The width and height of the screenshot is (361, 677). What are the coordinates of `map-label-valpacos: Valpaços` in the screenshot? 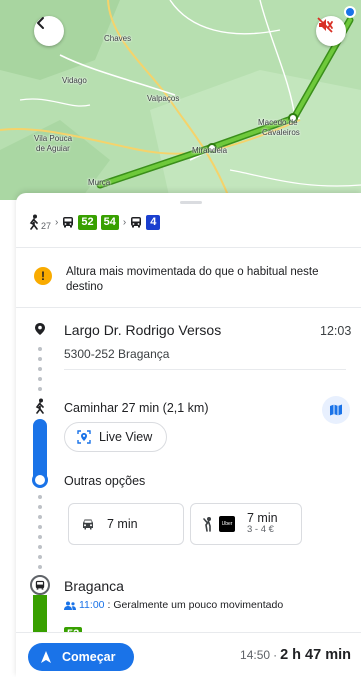 It's located at (163, 98).